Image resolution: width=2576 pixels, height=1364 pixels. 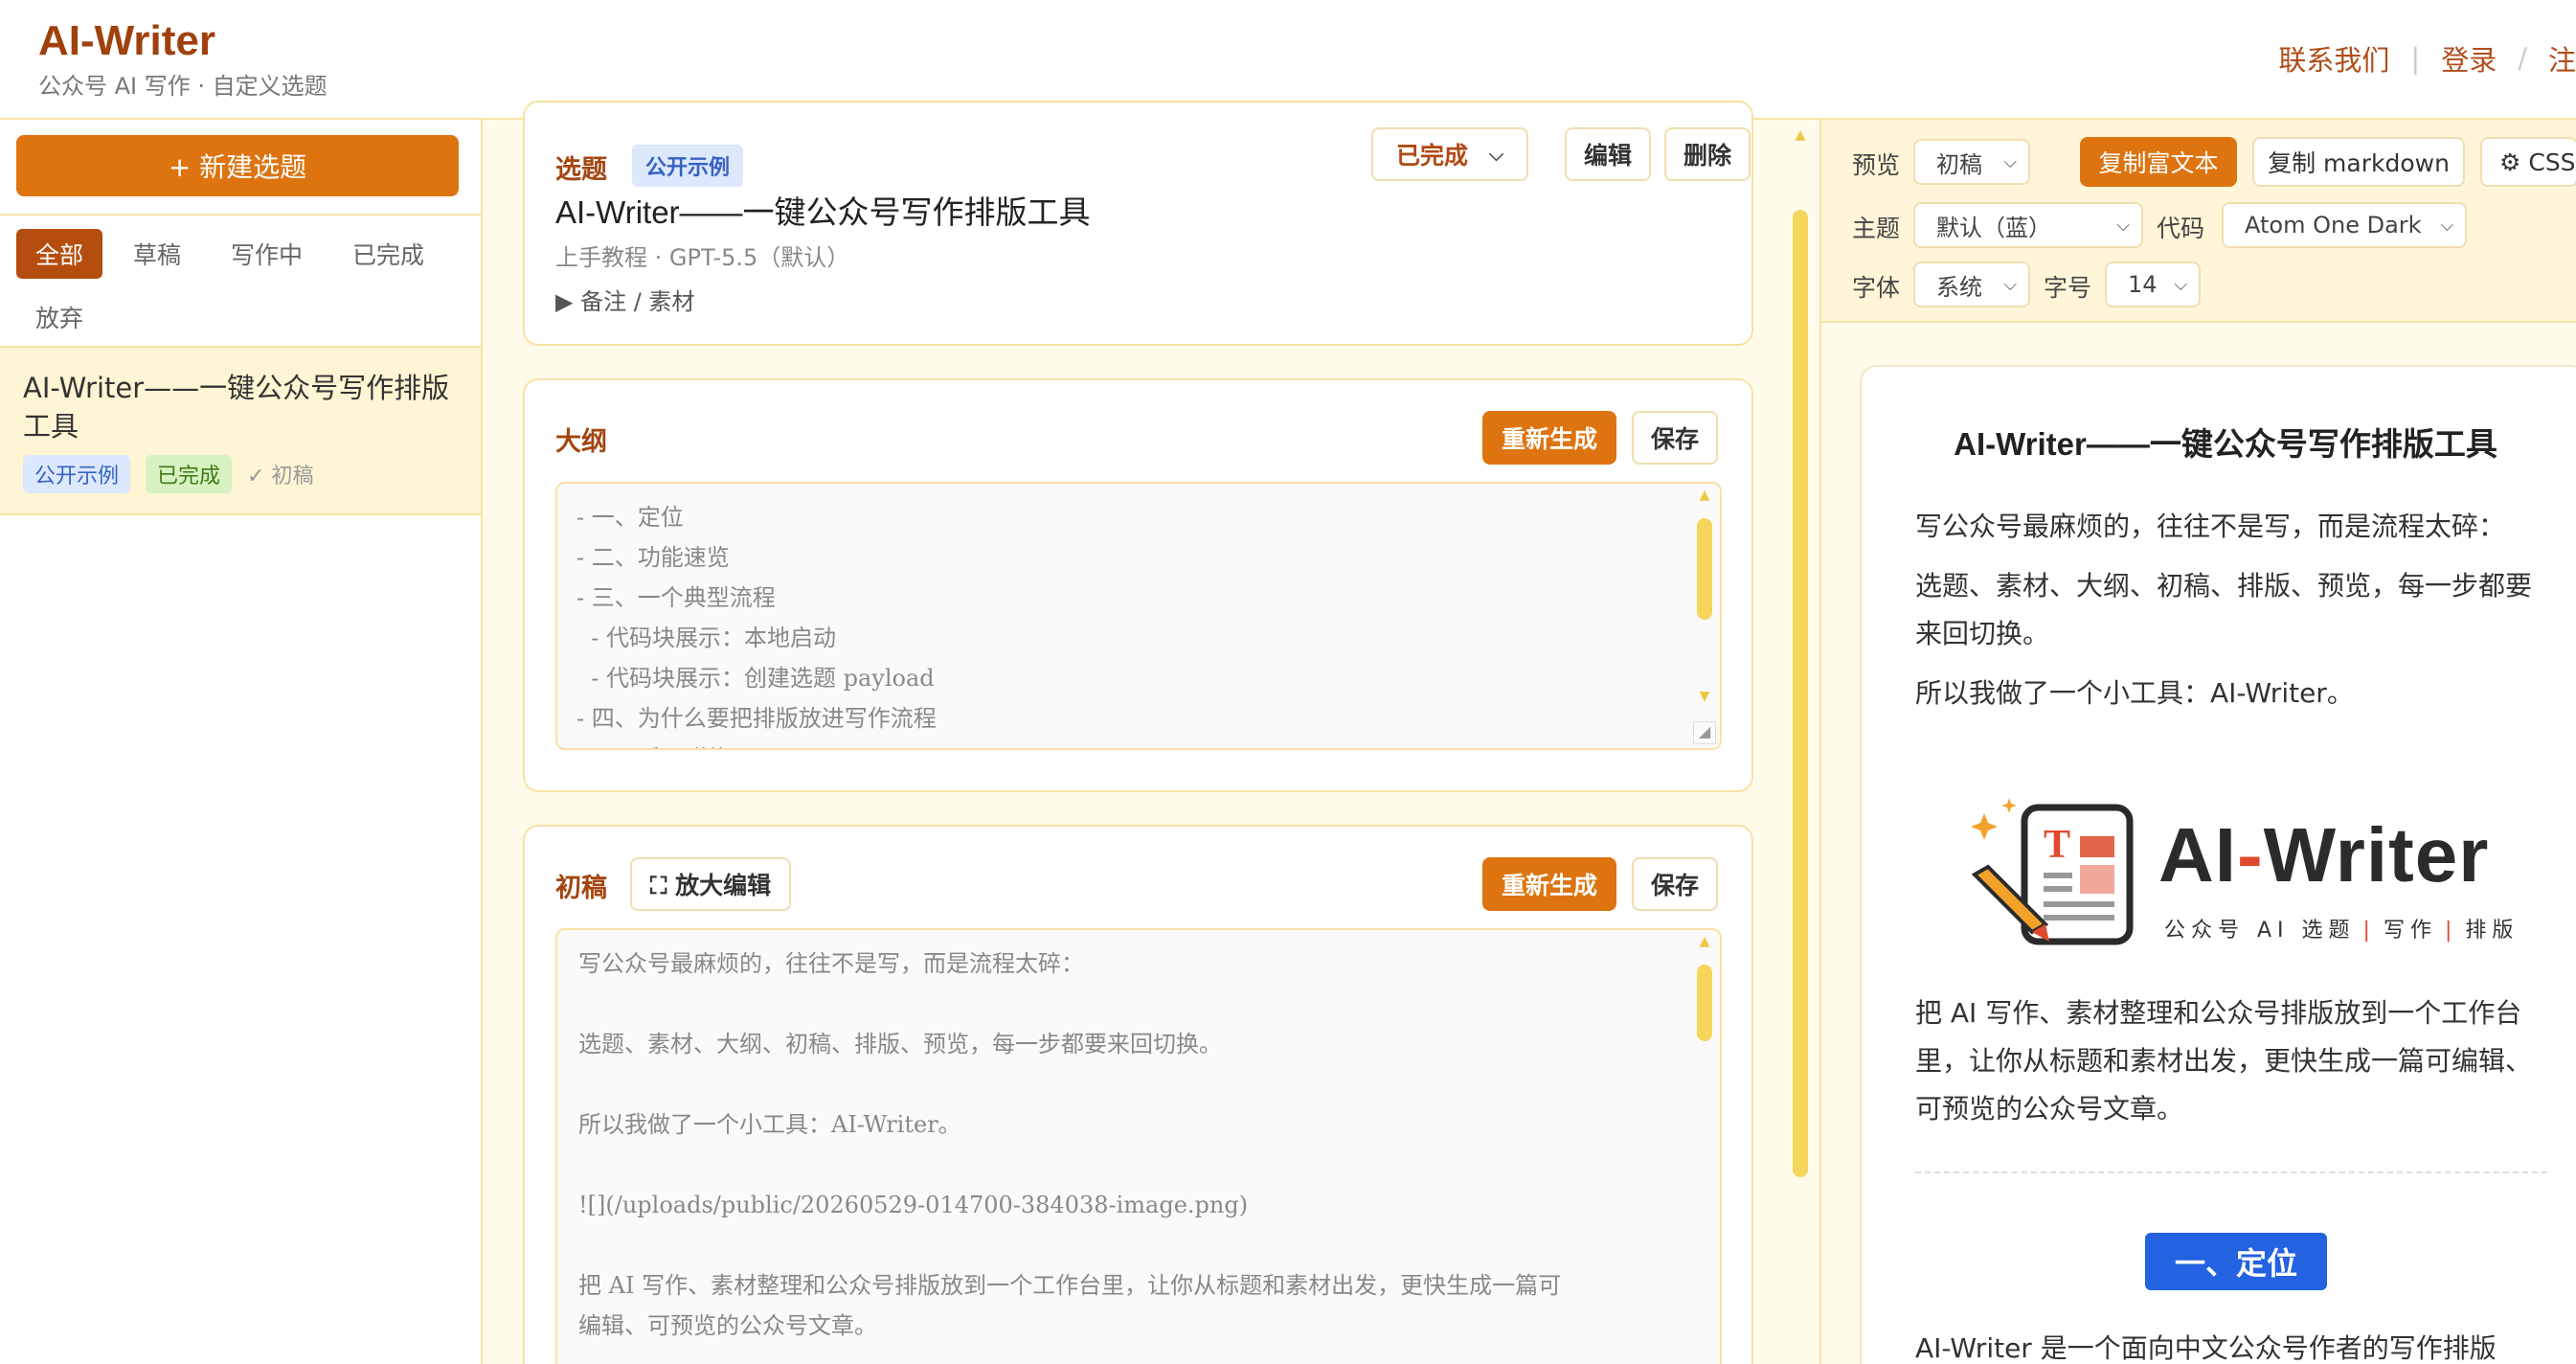 I want to click on text-line: 所以我做了一个小工具：AI-Writer。, so click(x=769, y=1124).